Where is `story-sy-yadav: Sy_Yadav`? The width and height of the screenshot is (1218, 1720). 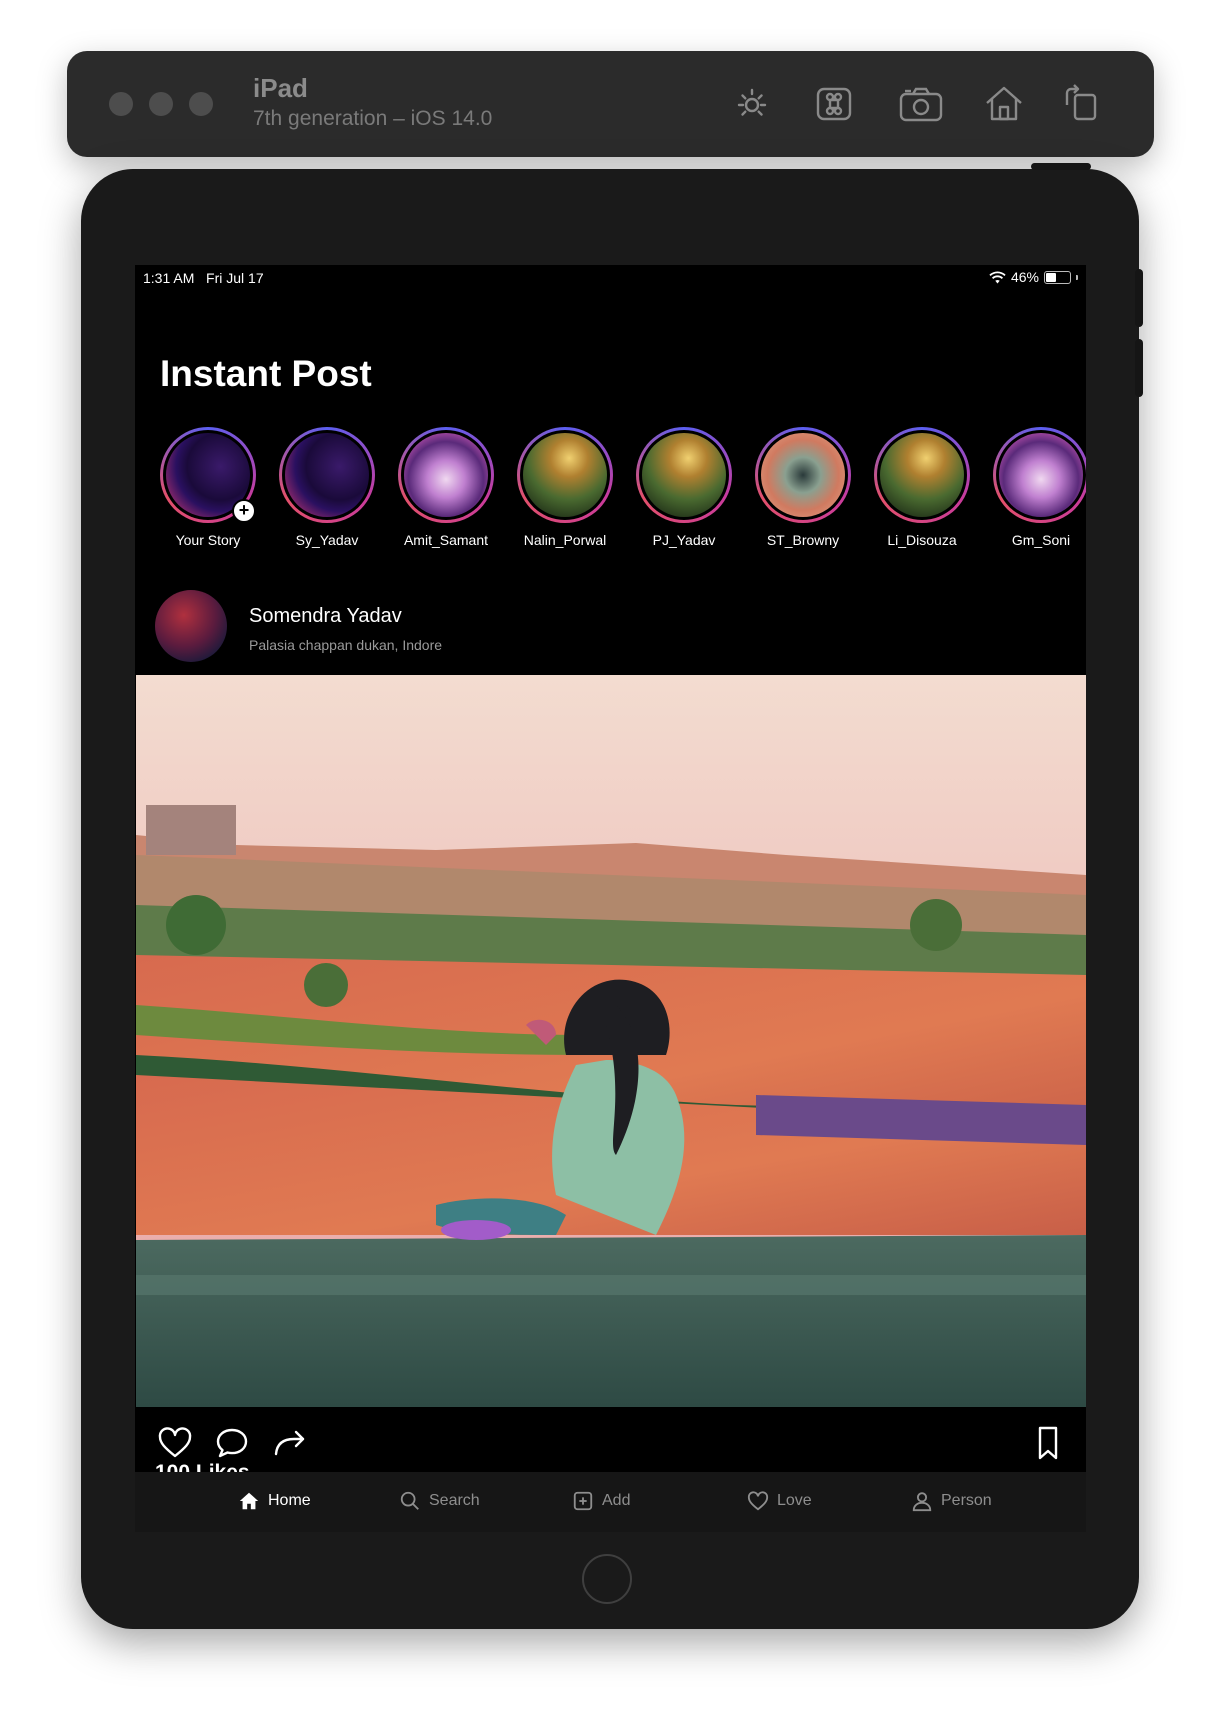 story-sy-yadav: Sy_Yadav is located at coordinates (327, 487).